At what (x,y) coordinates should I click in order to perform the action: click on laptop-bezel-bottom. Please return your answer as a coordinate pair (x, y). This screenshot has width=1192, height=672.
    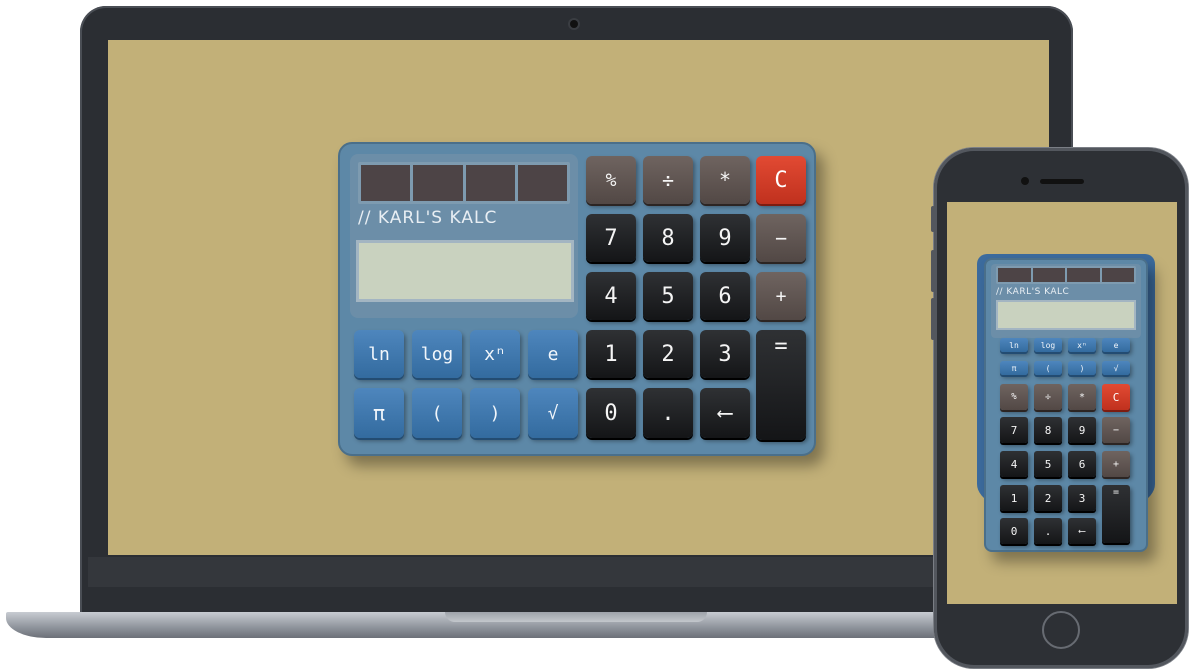
    Looking at the image, I should click on (577, 572).